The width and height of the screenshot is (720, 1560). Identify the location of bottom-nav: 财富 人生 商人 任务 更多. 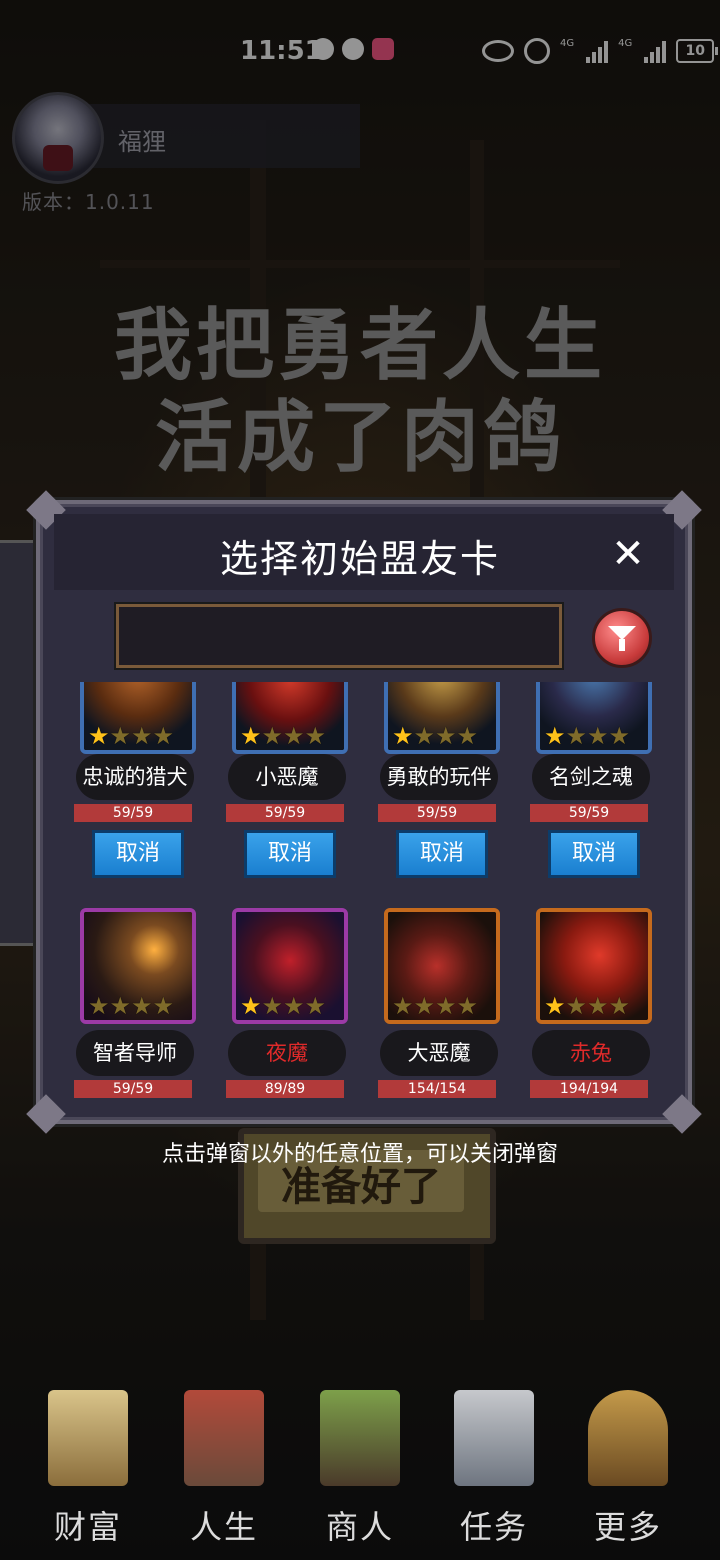
(360, 1470).